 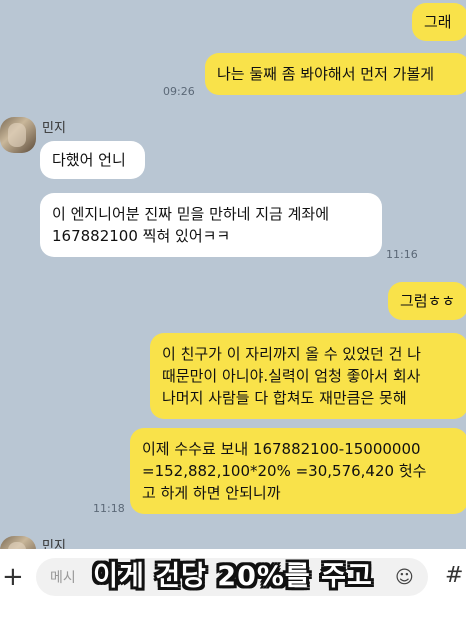 What do you see at coordinates (211, 493) in the screenshot?
I see `message-text-line: 고 하게 하면 안되니까` at bounding box center [211, 493].